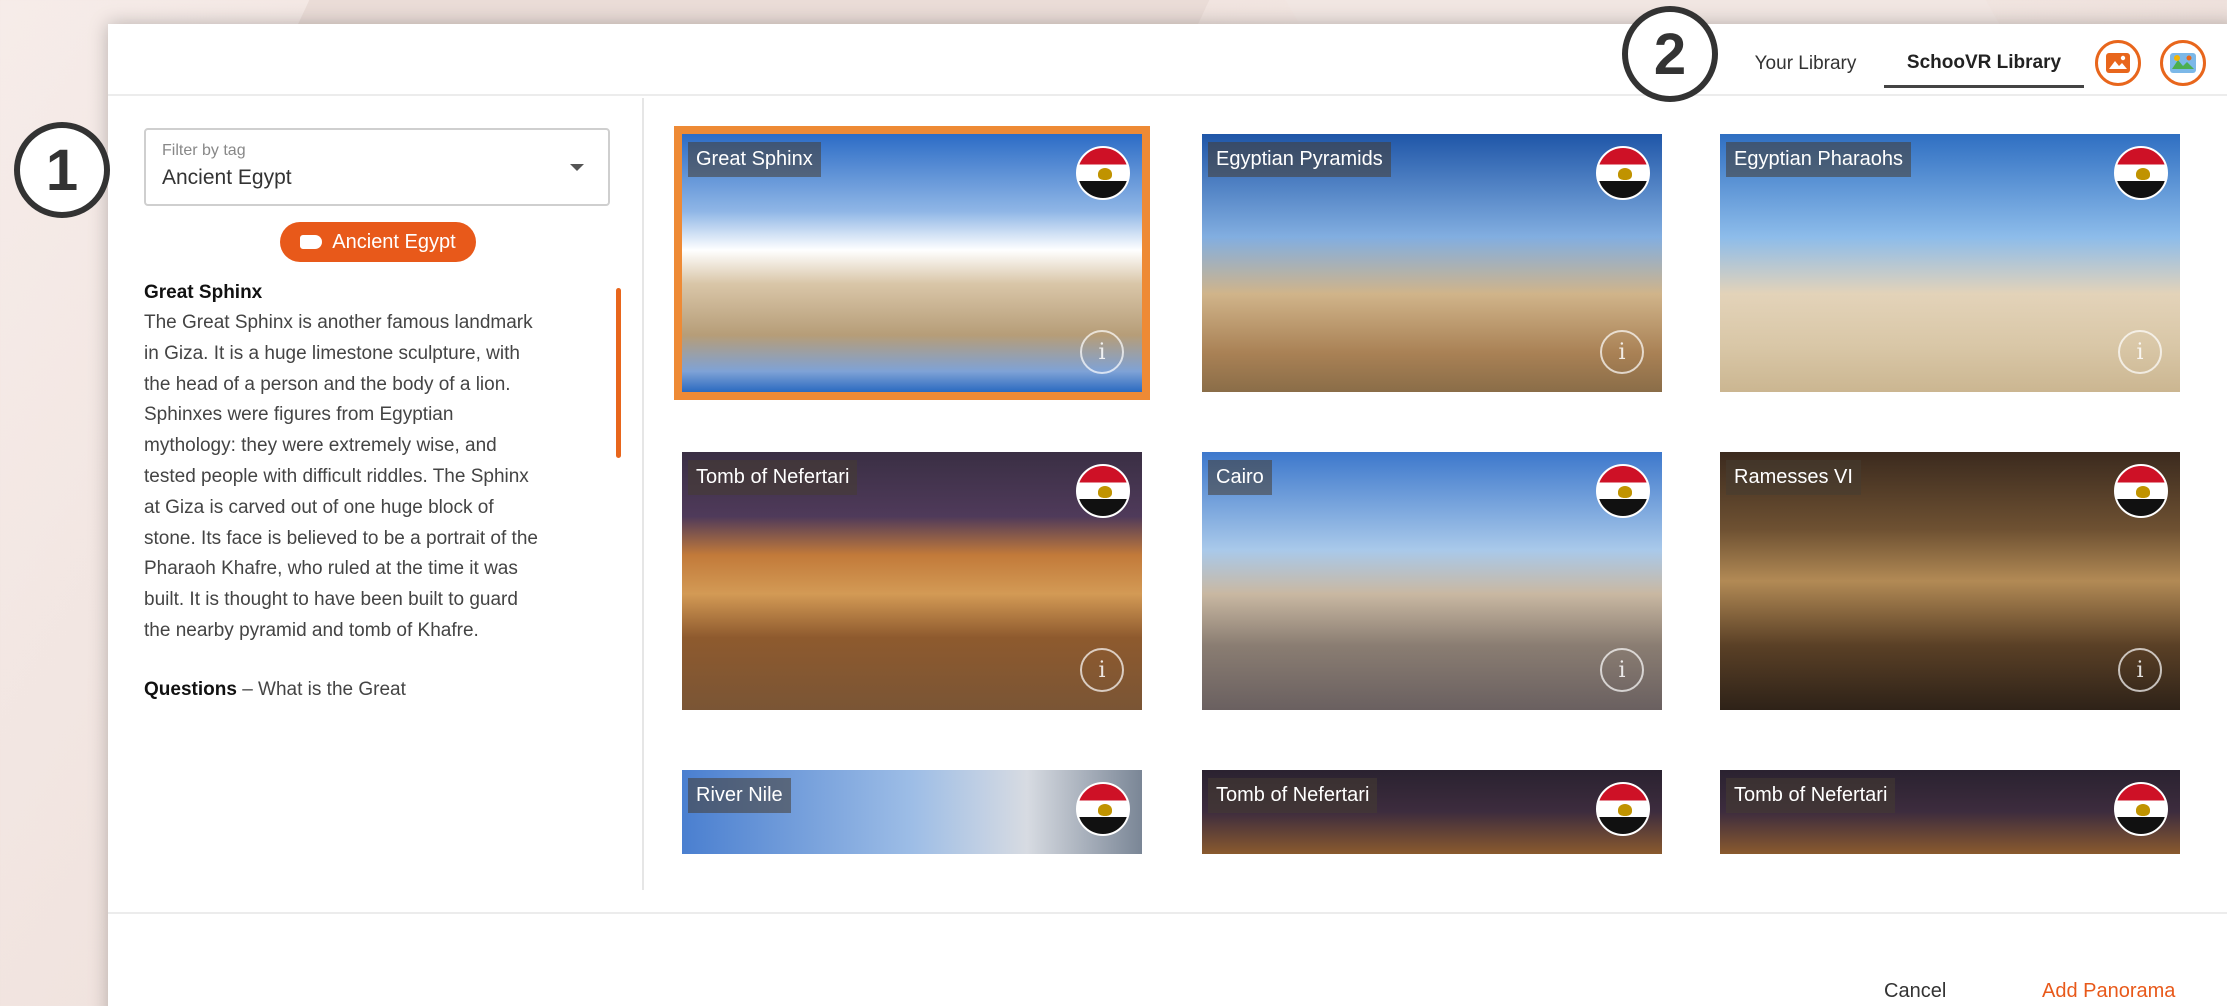  What do you see at coordinates (377, 167) in the screenshot?
I see `tag-filter-select: Filter by tag Ancient Egypt` at bounding box center [377, 167].